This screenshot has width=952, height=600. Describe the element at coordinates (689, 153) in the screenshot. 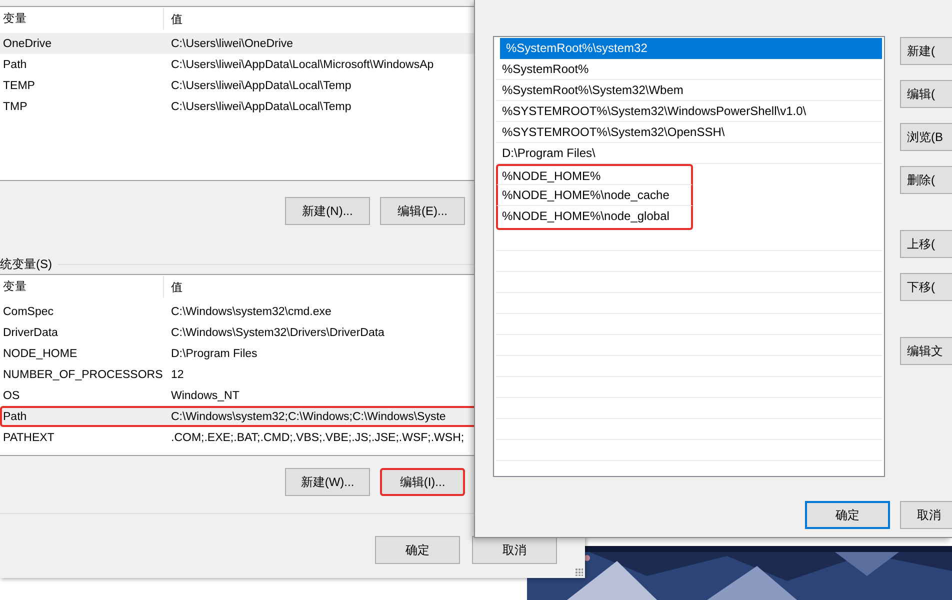

I see `list-item: D:\Program Files\` at that location.